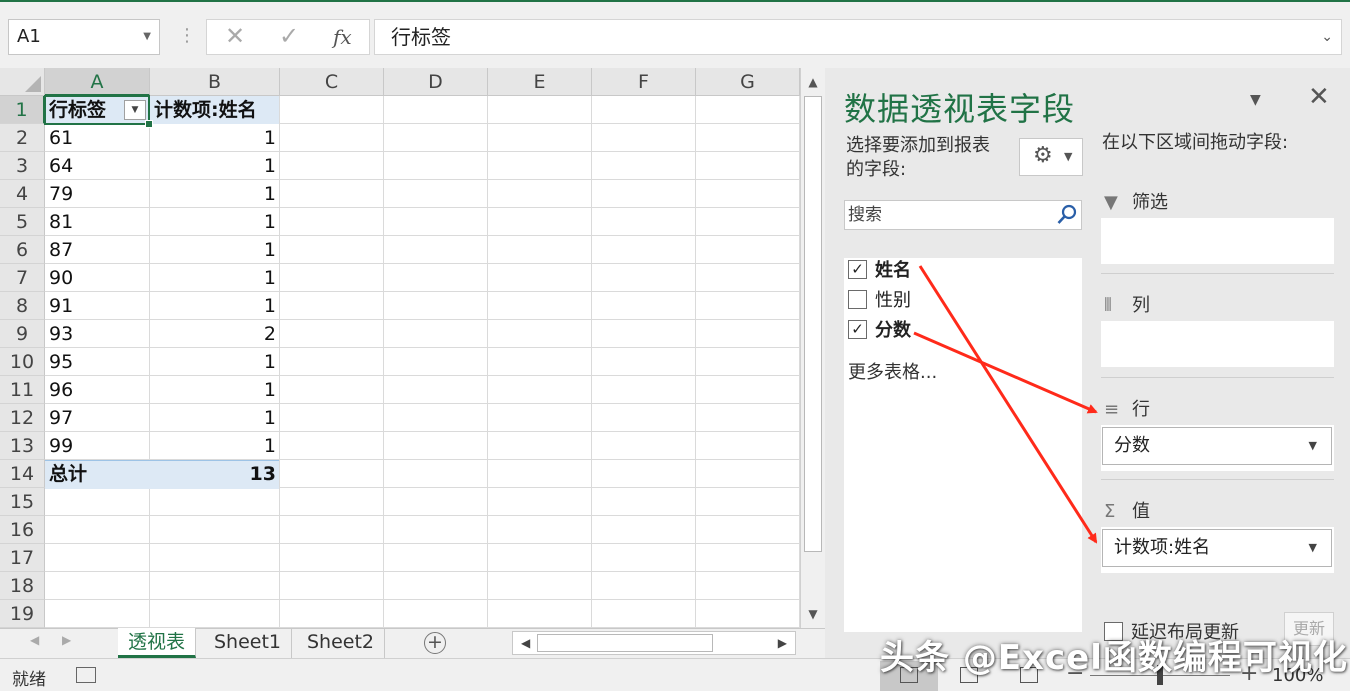  What do you see at coordinates (97, 474) in the screenshot?
I see `pivot-total-label: 总计` at bounding box center [97, 474].